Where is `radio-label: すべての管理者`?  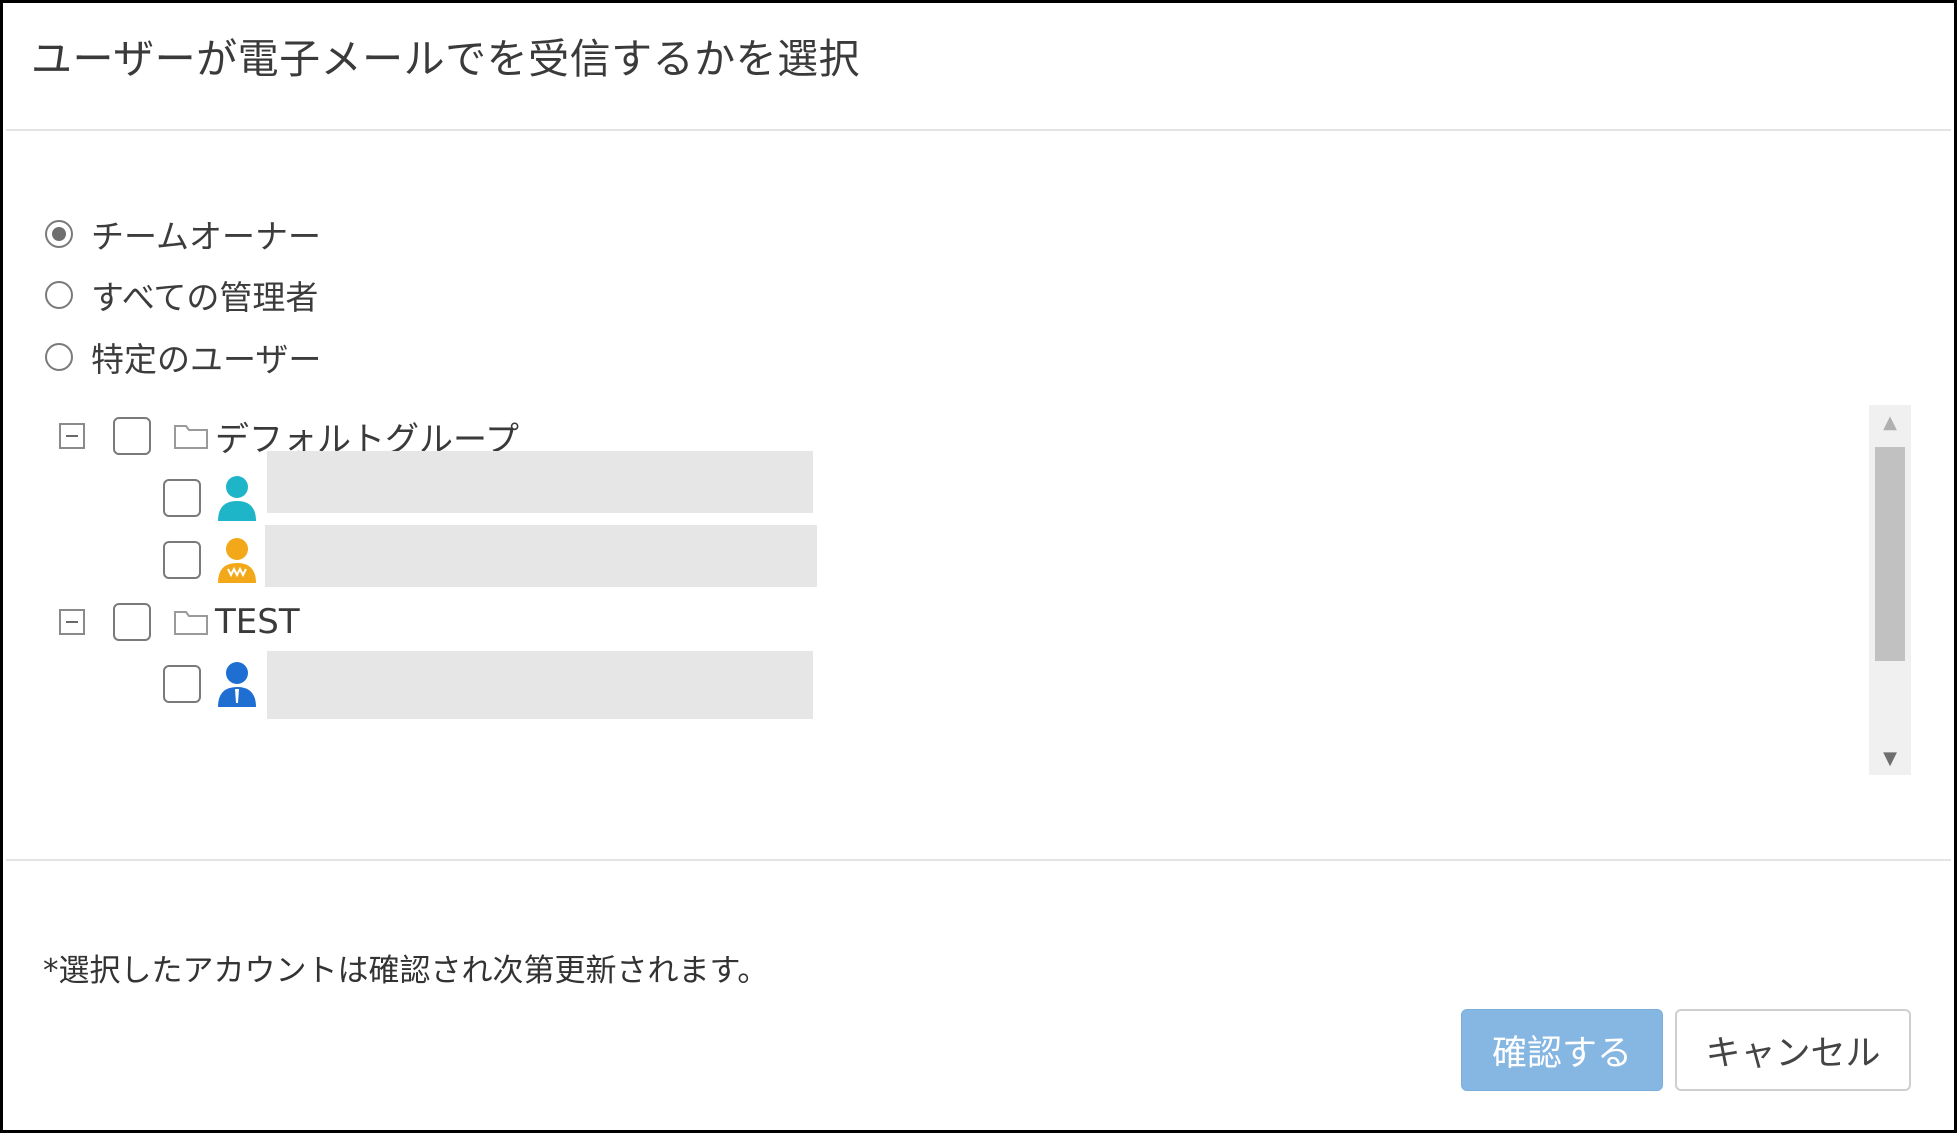
radio-label: すべての管理者 is located at coordinates (205, 297).